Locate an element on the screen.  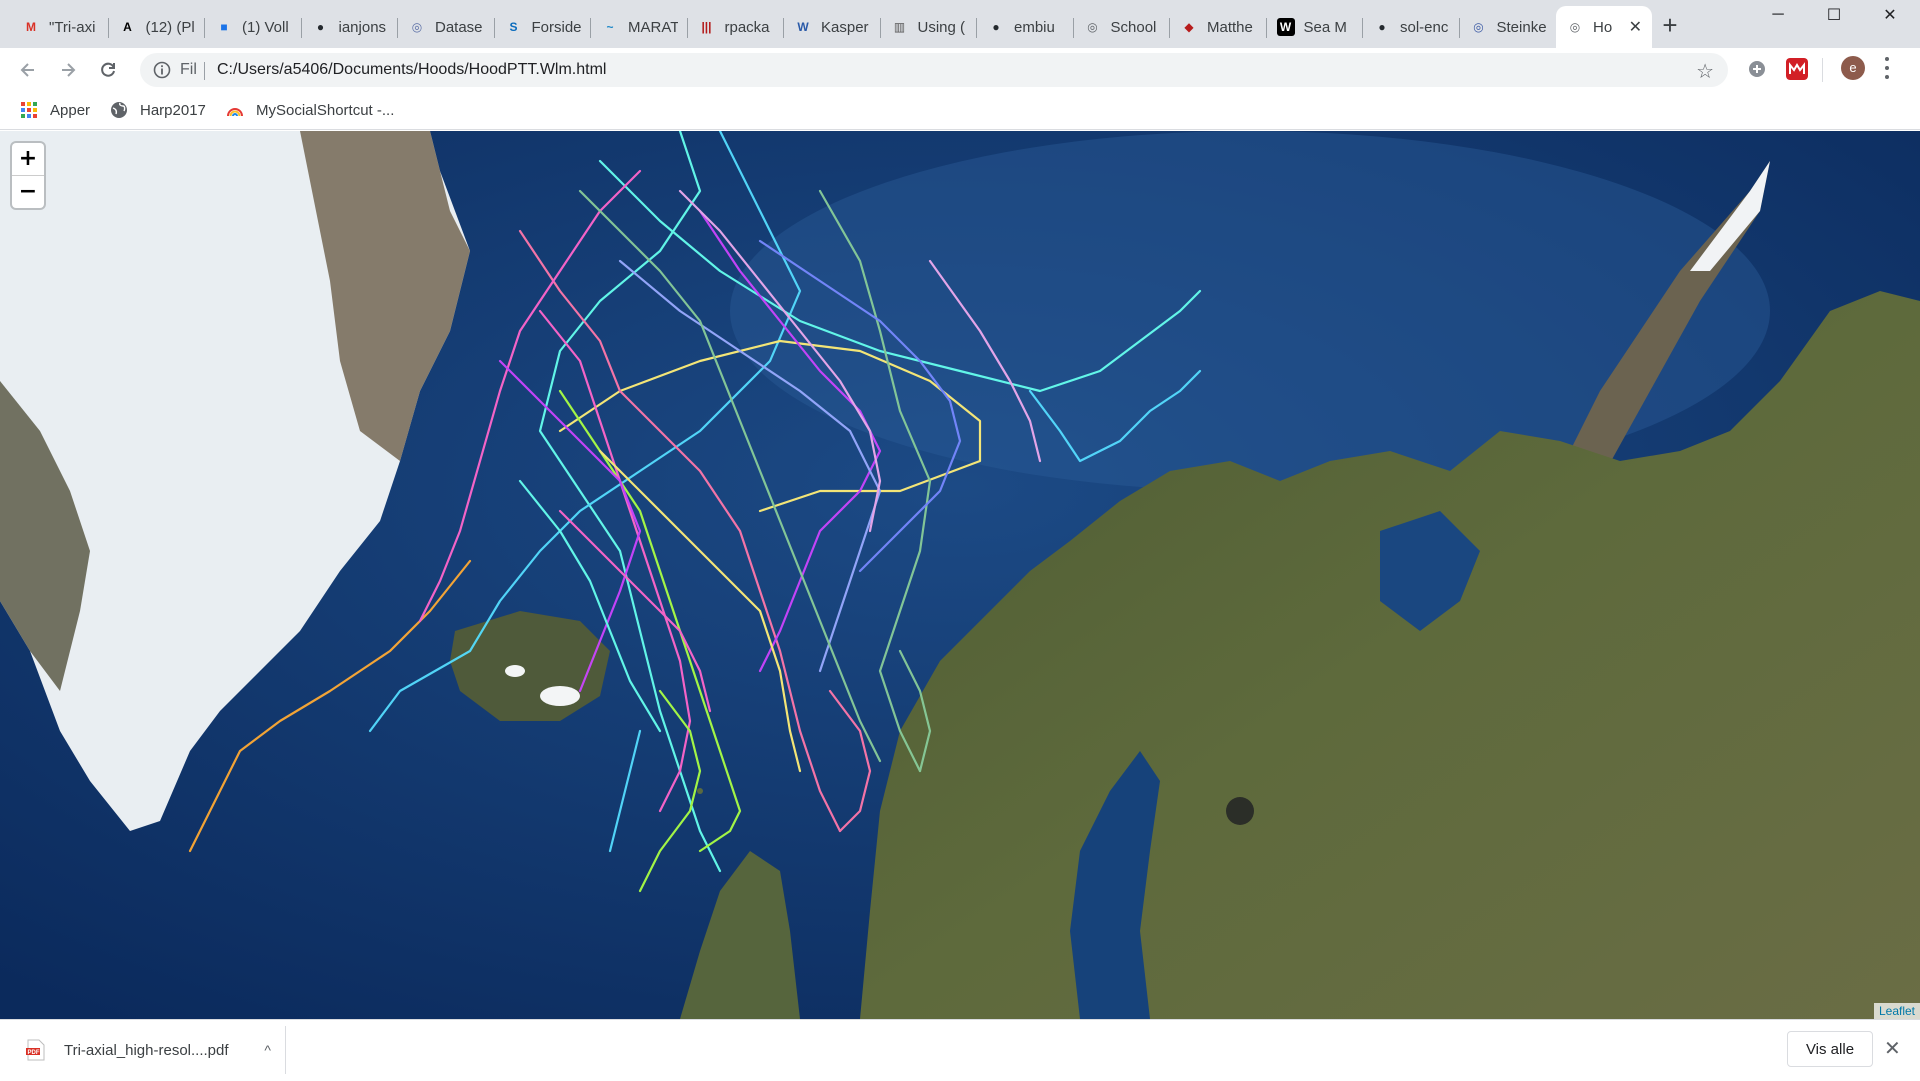
forward-button is located at coordinates (68, 70).